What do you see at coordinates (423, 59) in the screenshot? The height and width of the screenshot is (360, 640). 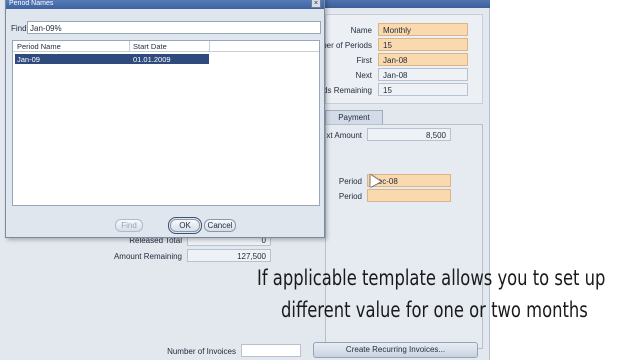 I see `first-period-field: Jan-08` at bounding box center [423, 59].